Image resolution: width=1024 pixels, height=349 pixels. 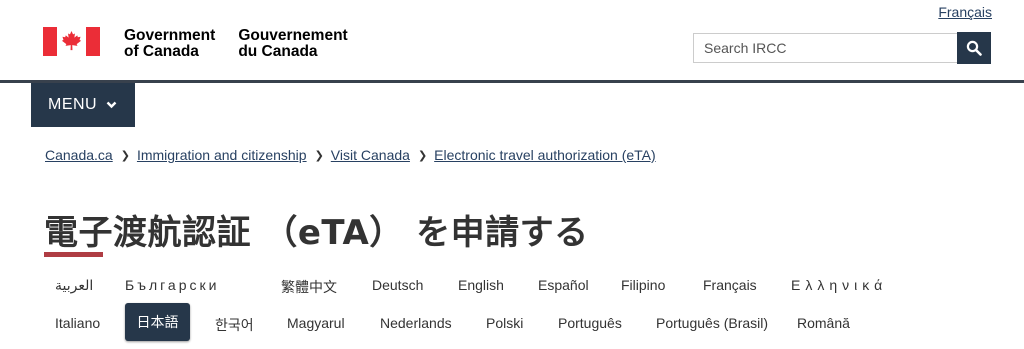 I want to click on language-option-german: Deutsch, so click(x=397, y=285).